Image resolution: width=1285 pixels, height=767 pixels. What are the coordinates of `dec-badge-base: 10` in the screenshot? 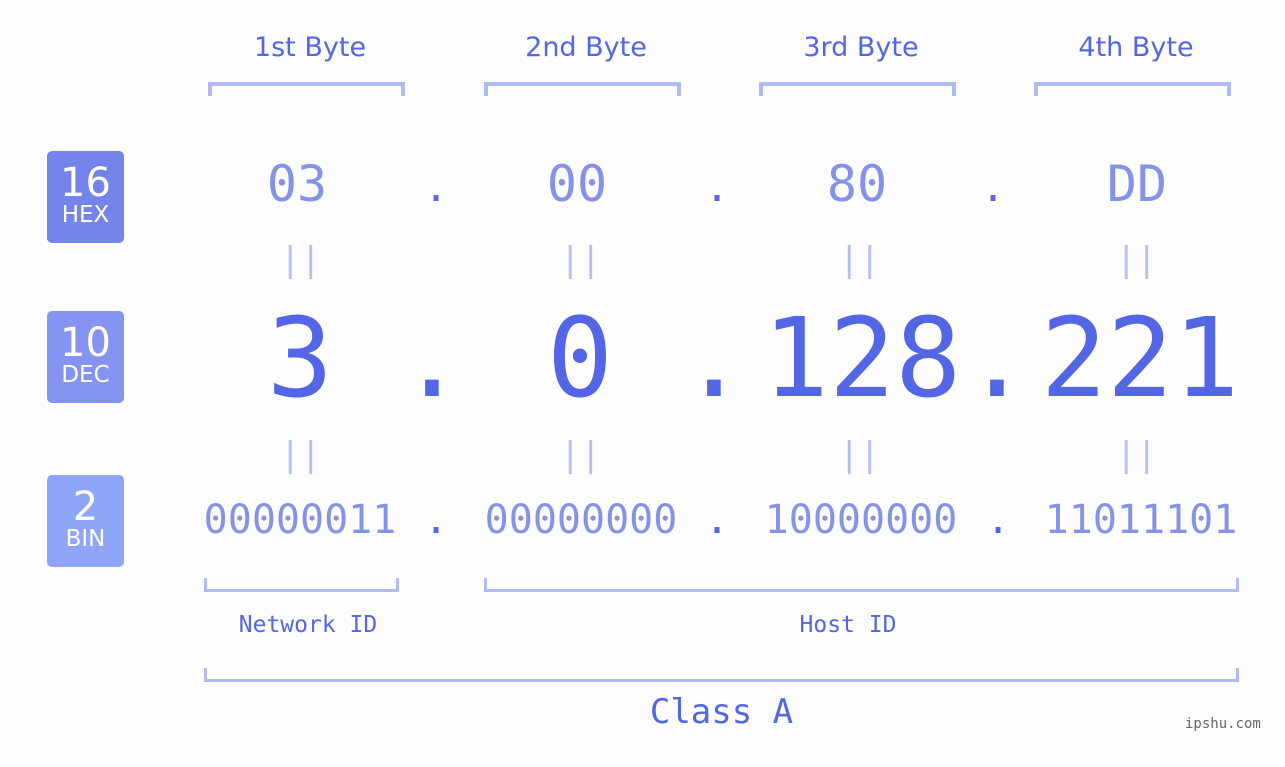 It's located at (85, 343).